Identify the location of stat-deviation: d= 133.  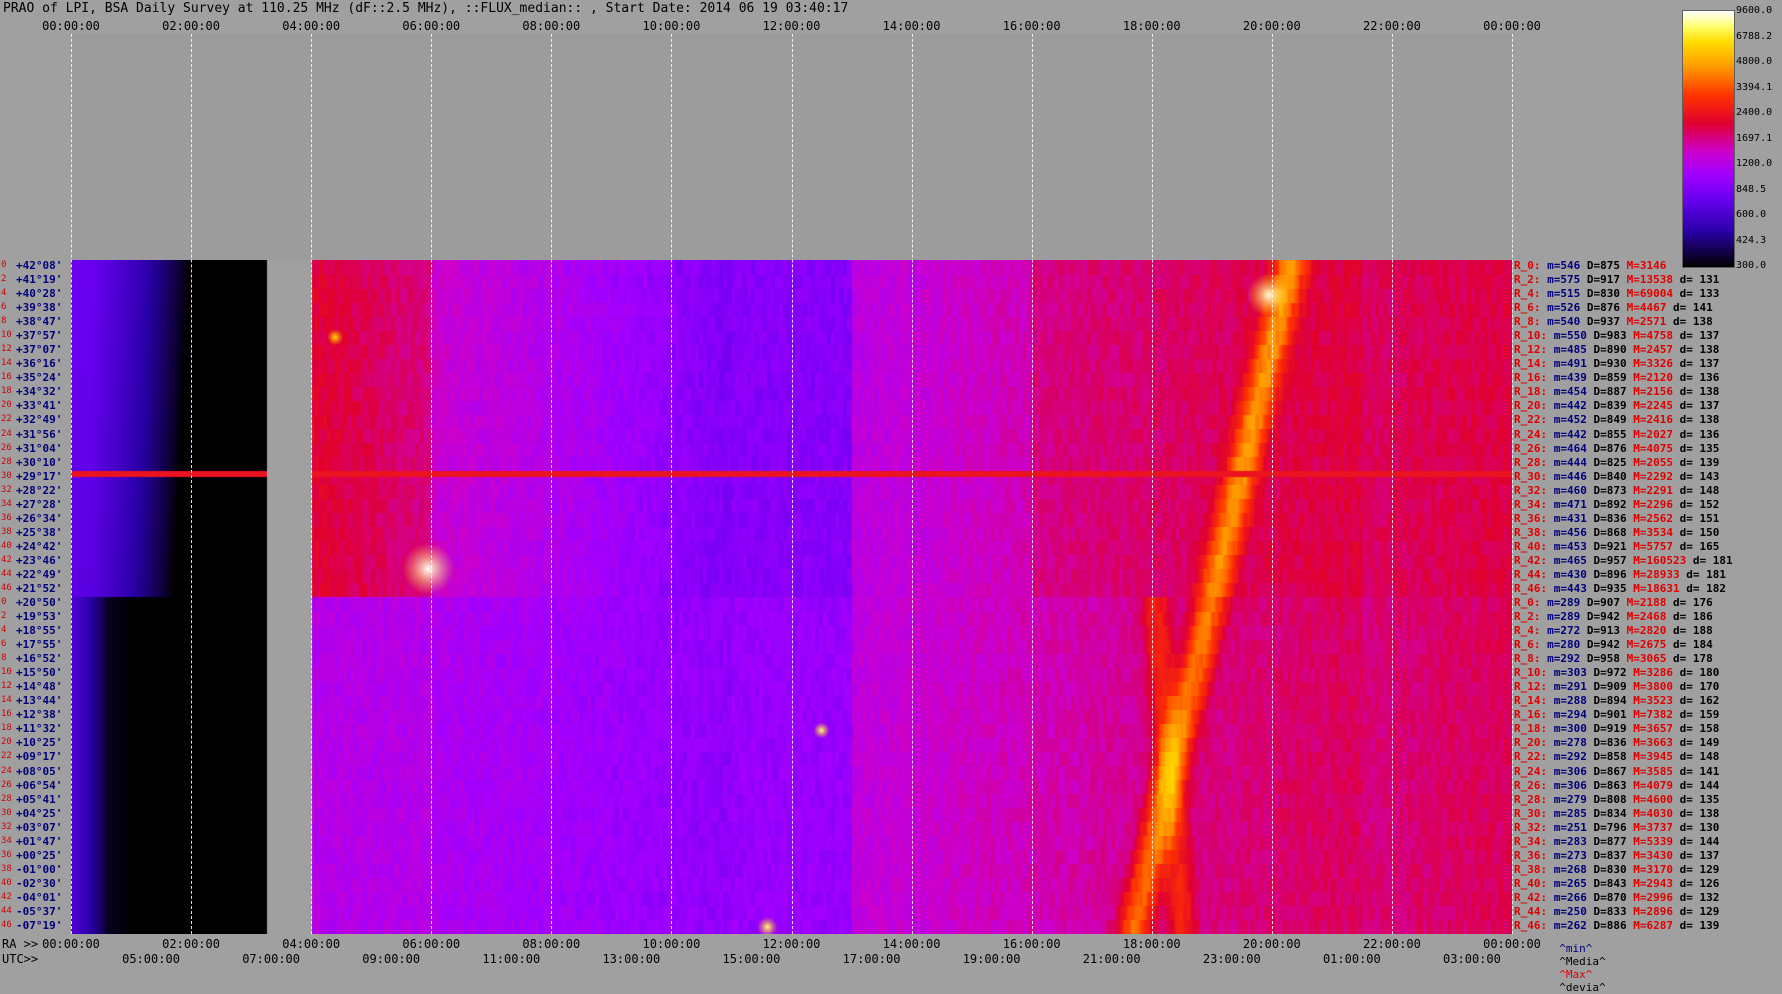
(1696, 294).